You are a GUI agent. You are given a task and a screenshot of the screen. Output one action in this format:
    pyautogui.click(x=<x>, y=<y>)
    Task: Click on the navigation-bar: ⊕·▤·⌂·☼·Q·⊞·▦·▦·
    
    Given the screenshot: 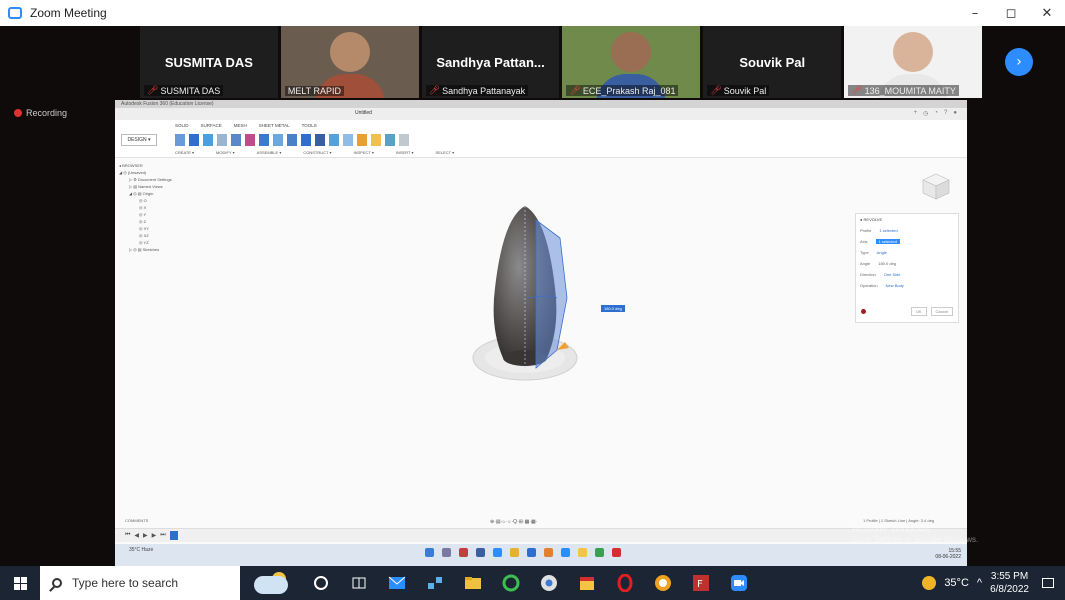 What is the action you would take?
    pyautogui.click(x=513, y=522)
    